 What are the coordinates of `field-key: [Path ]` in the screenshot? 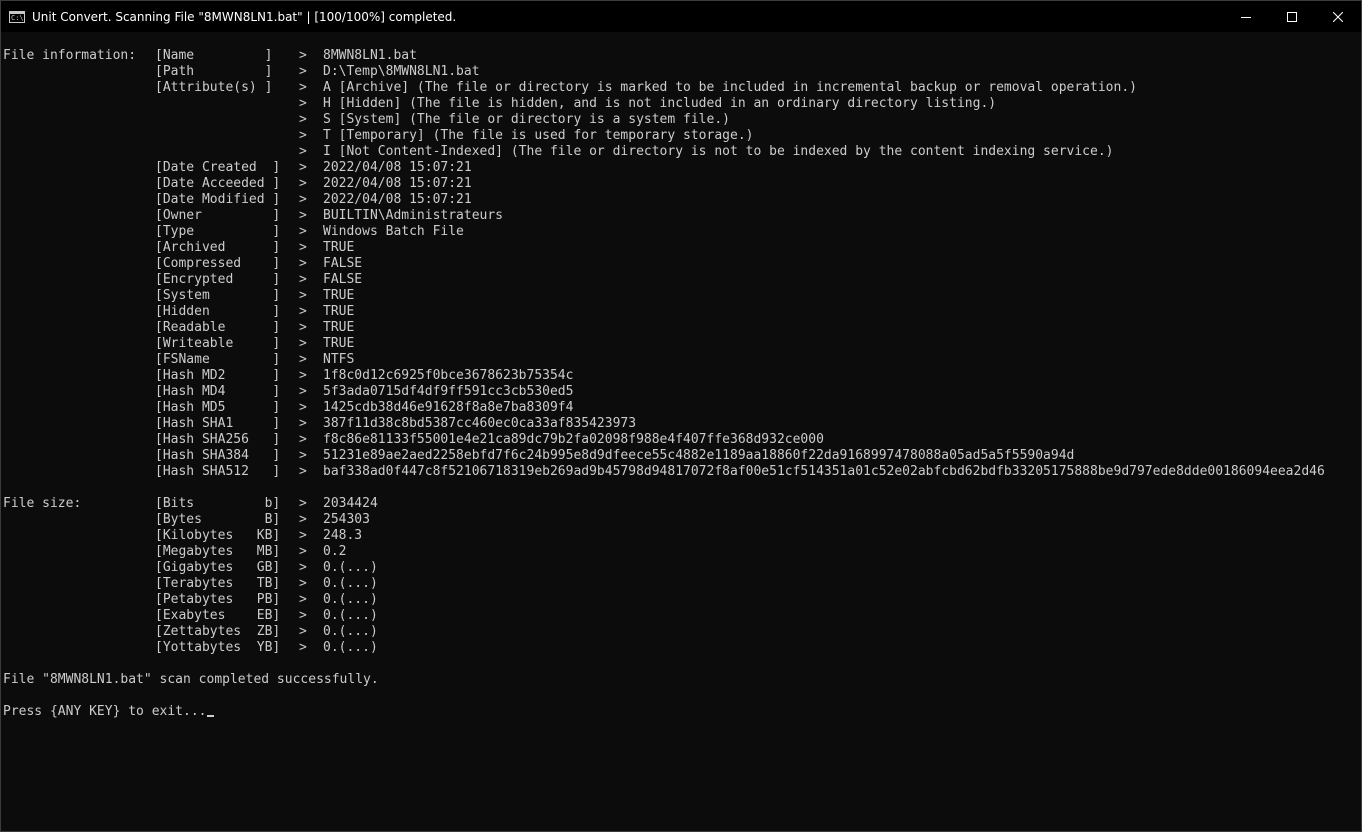 It's located at (214, 71).